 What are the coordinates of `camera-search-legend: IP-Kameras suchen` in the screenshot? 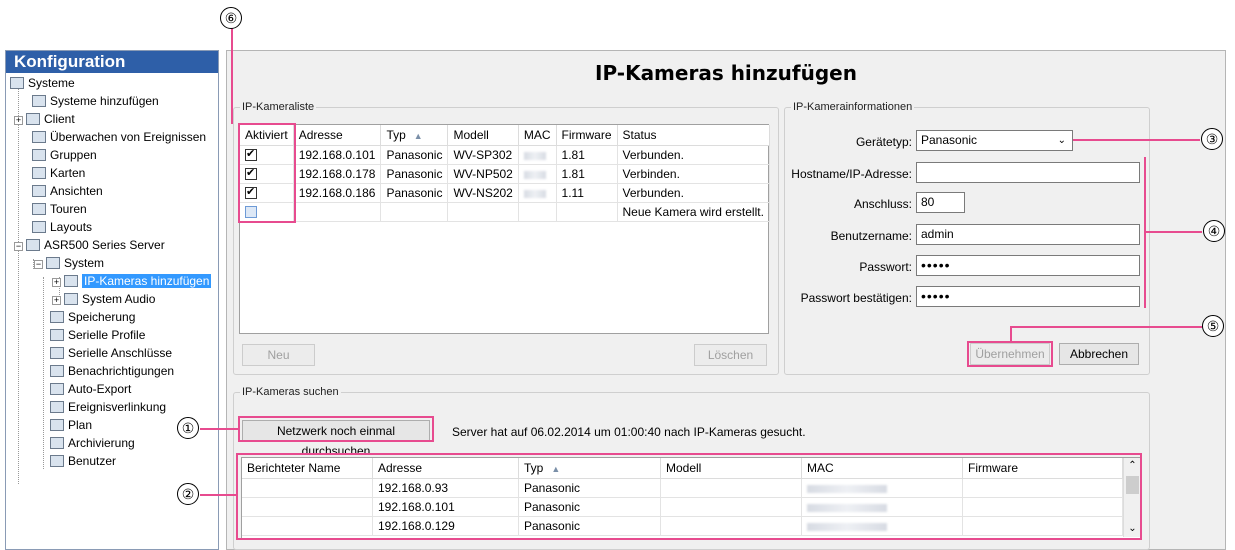 It's located at (290, 392).